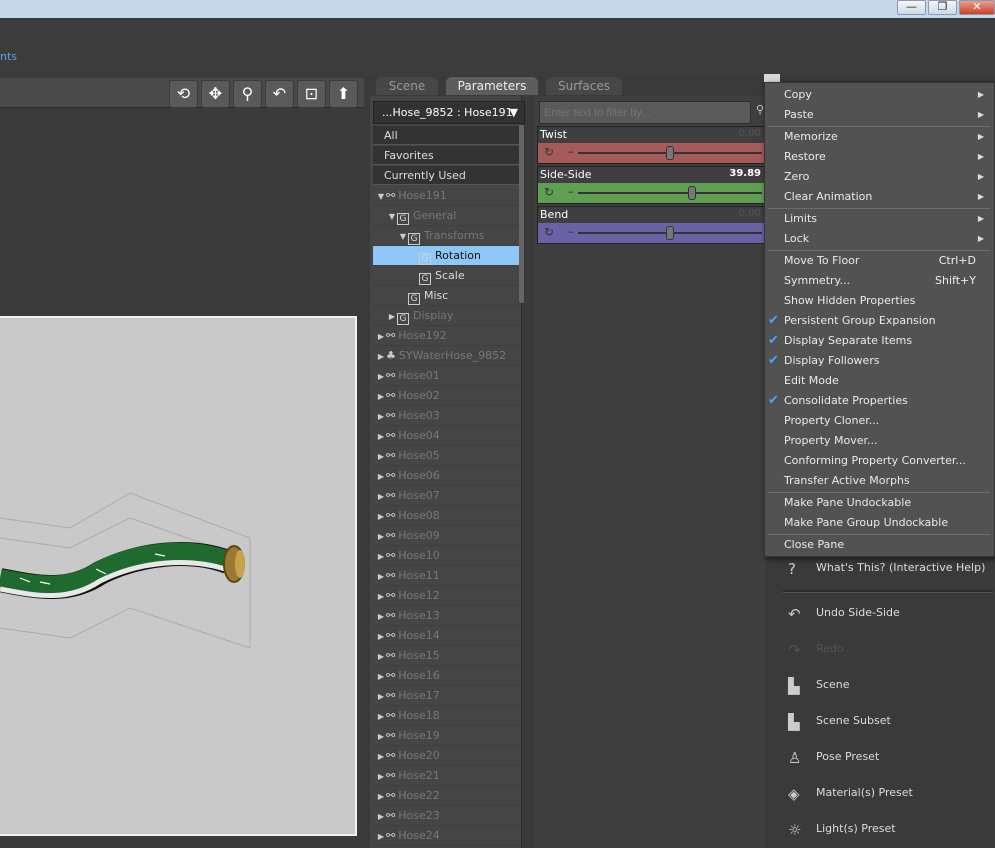  What do you see at coordinates (844, 613) in the screenshot?
I see `undo-item: ↶ Undo Side-Side` at bounding box center [844, 613].